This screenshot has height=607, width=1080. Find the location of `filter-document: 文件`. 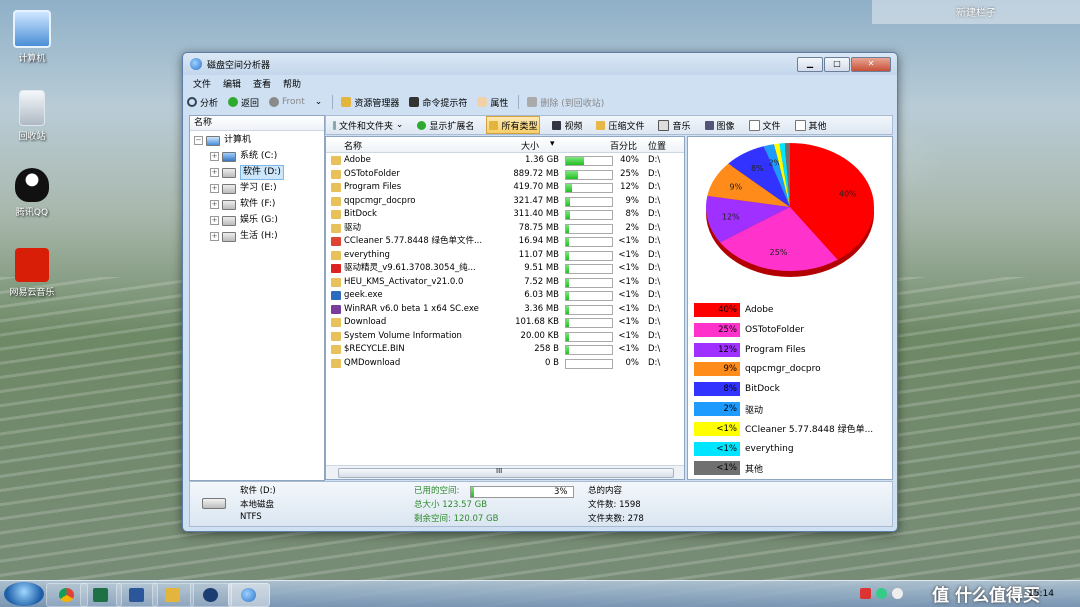

filter-document: 文件 is located at coordinates (765, 125).